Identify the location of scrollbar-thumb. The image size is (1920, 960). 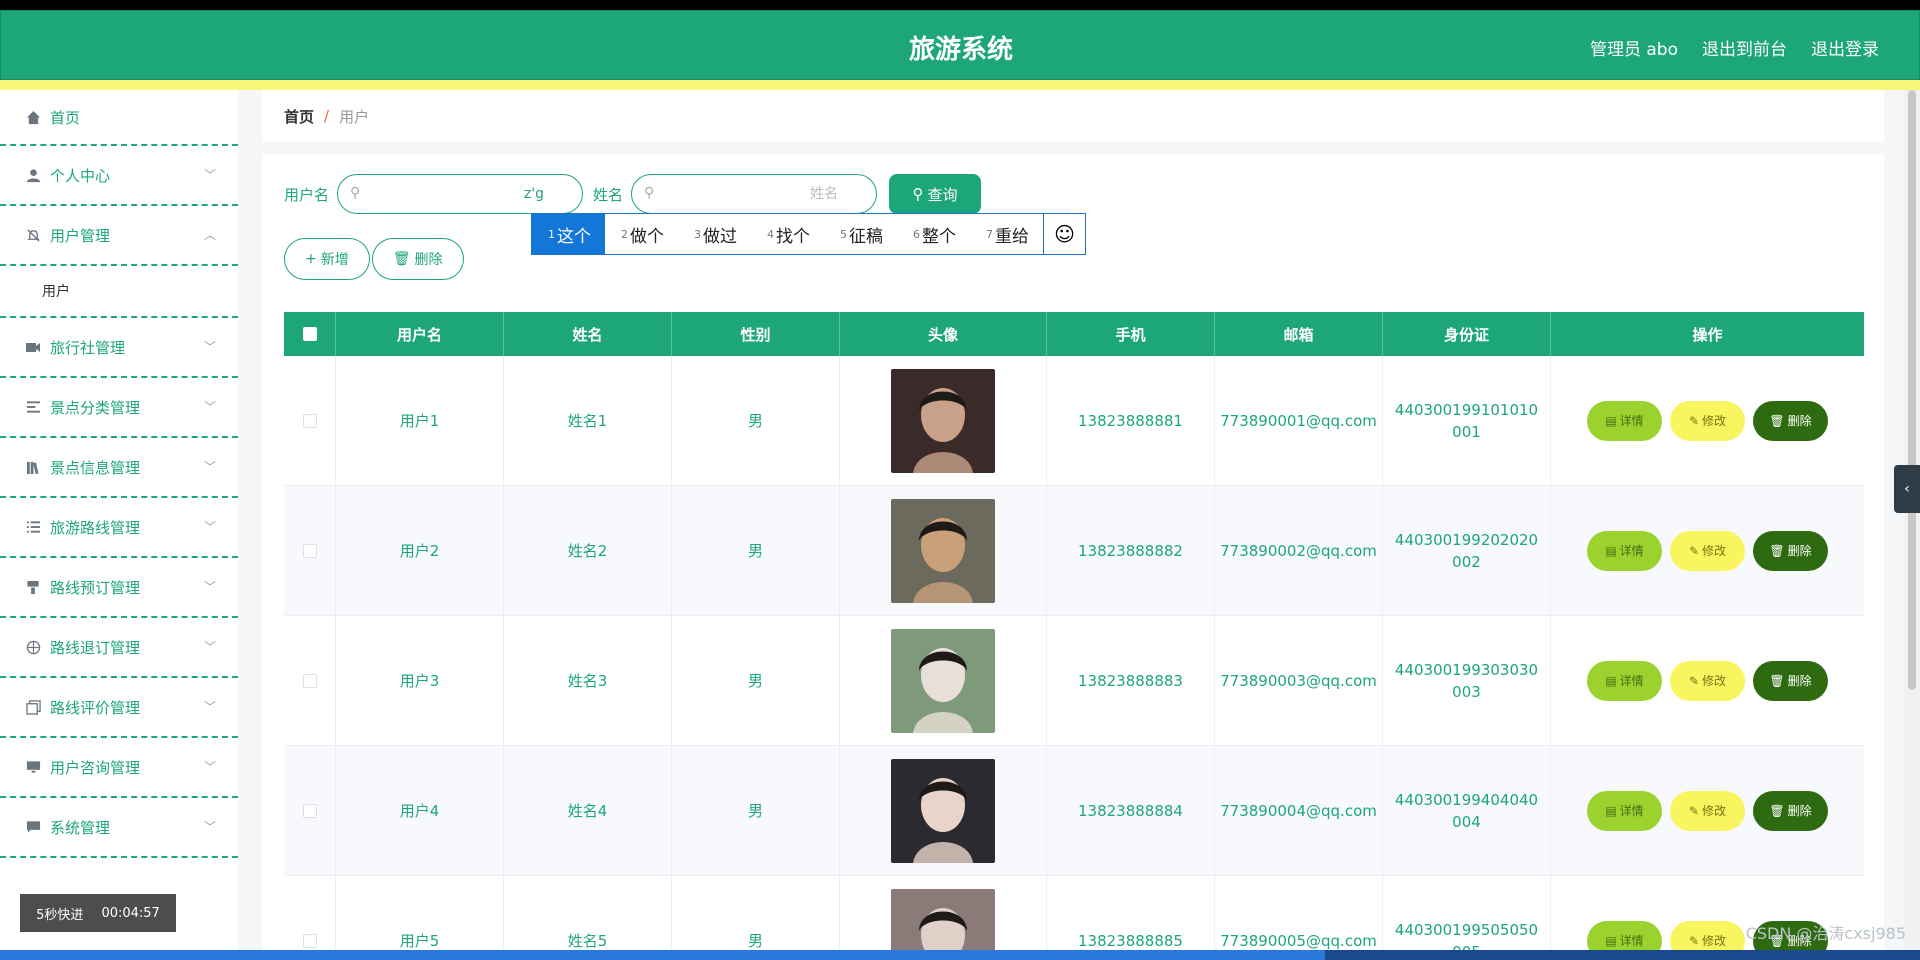
(1912, 390).